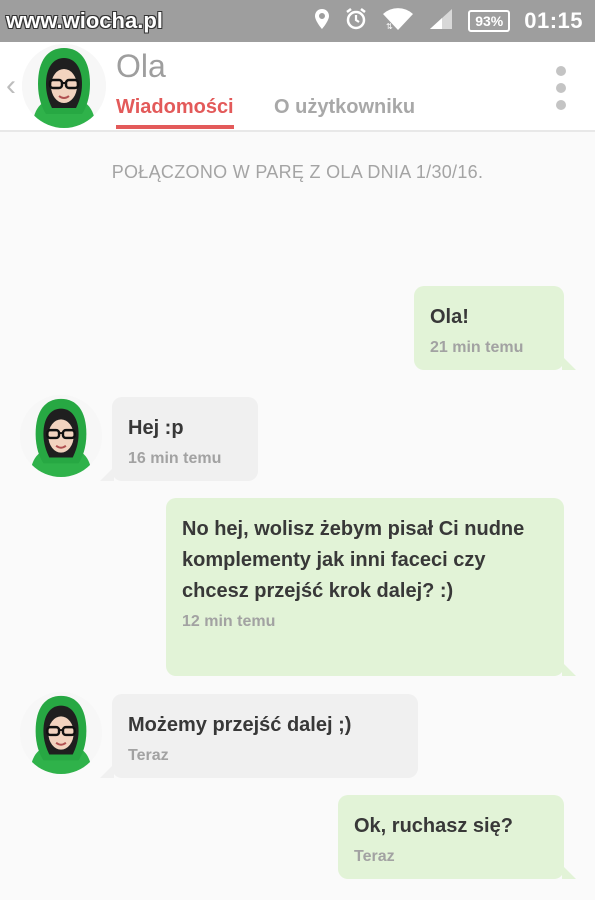 Image resolution: width=595 pixels, height=900 pixels. Describe the element at coordinates (14, 86) in the screenshot. I see `chevron-left-icon: ‹` at that location.